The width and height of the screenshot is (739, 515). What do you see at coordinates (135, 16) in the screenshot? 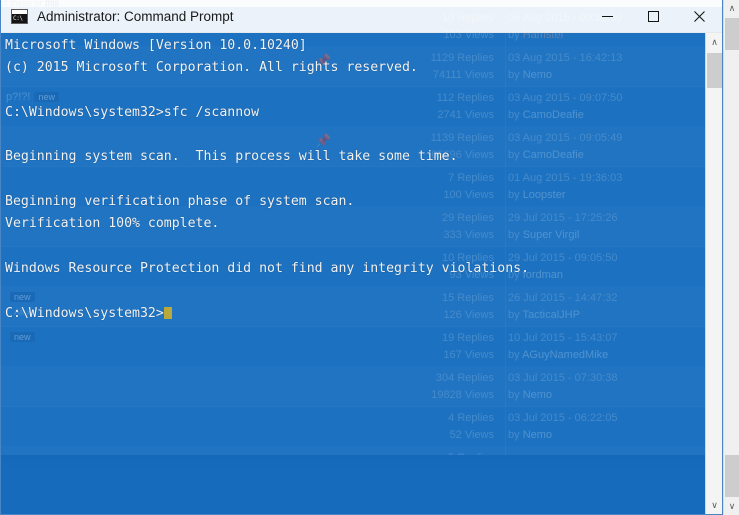
I see `window-title: Administrator: Command Prompt` at bounding box center [135, 16].